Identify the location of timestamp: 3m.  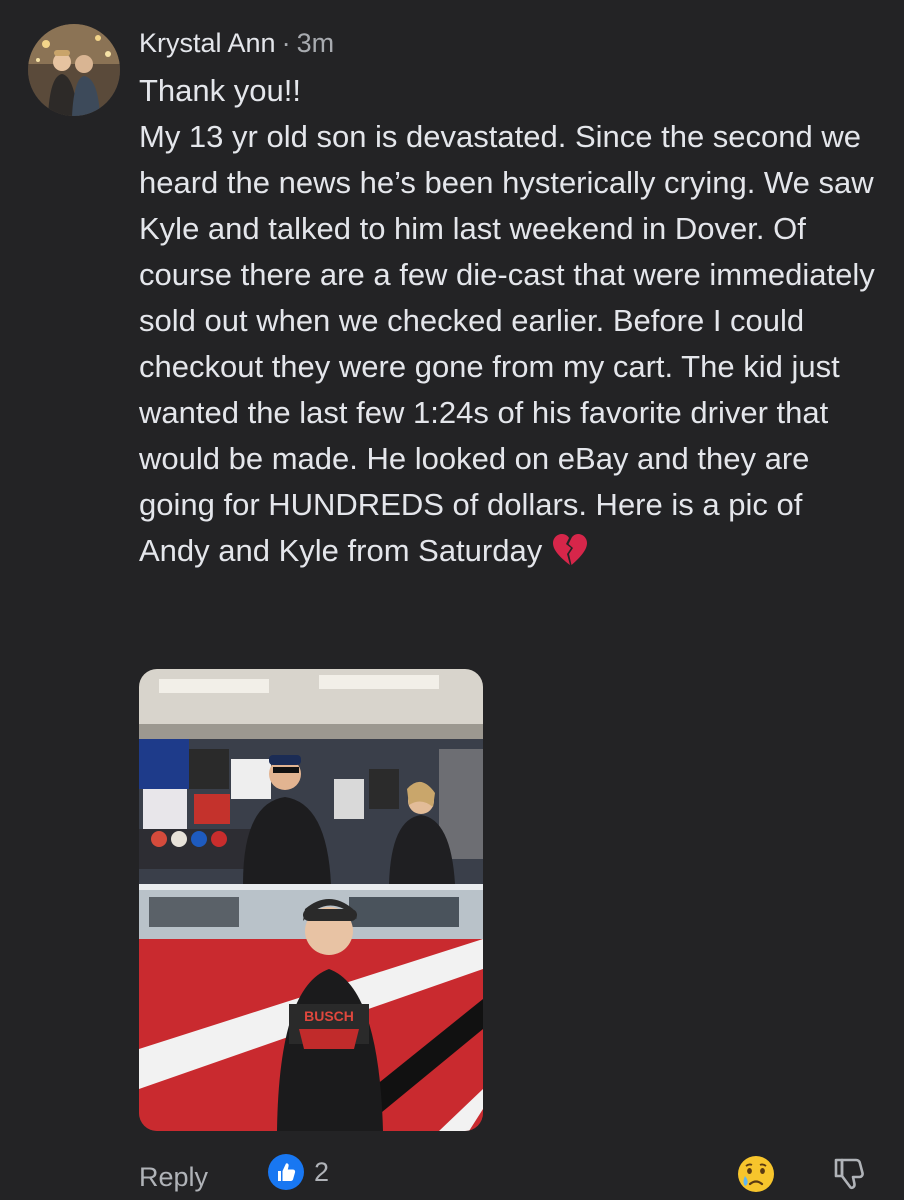
(316, 43).